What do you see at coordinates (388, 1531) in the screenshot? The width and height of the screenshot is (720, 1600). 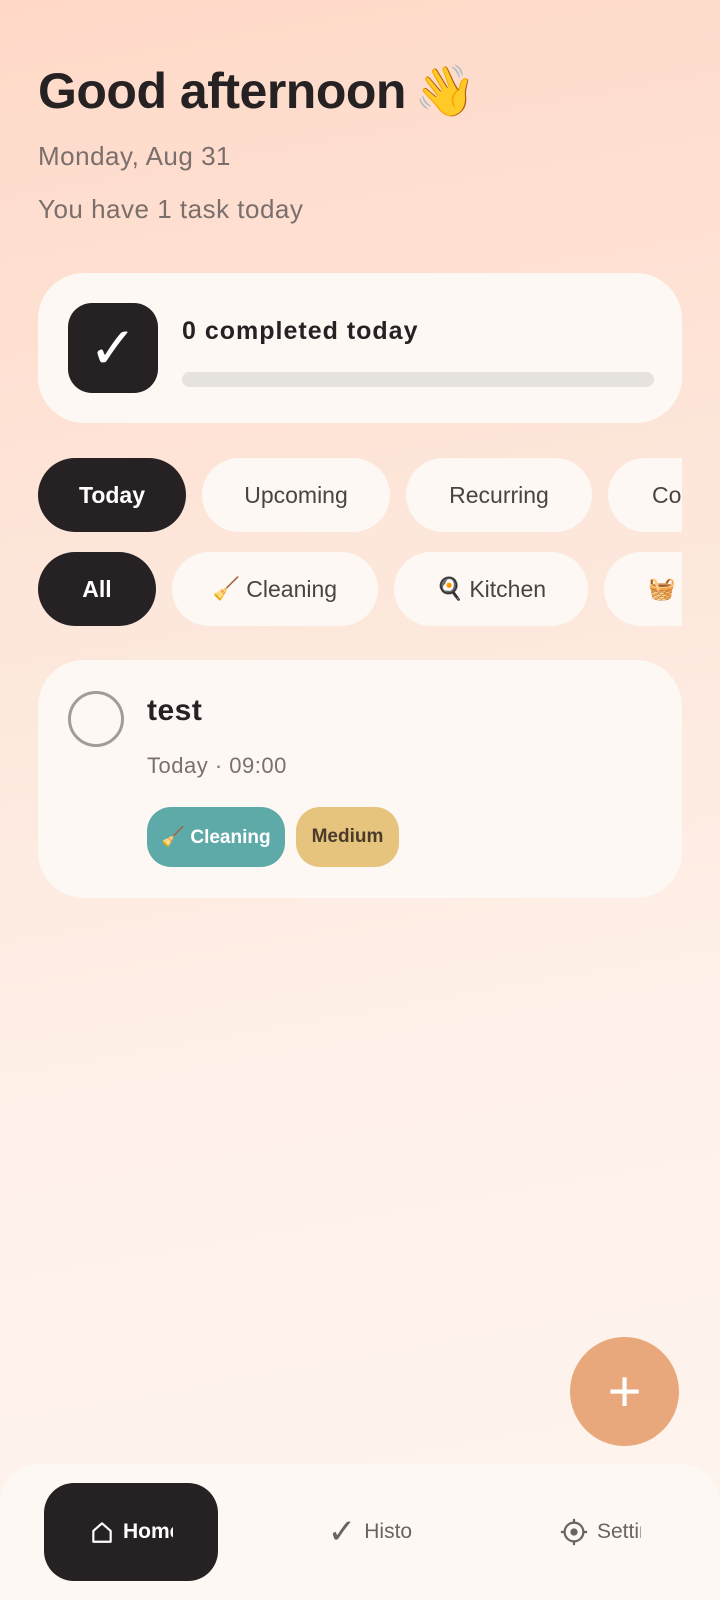 I see `nav-label: History` at bounding box center [388, 1531].